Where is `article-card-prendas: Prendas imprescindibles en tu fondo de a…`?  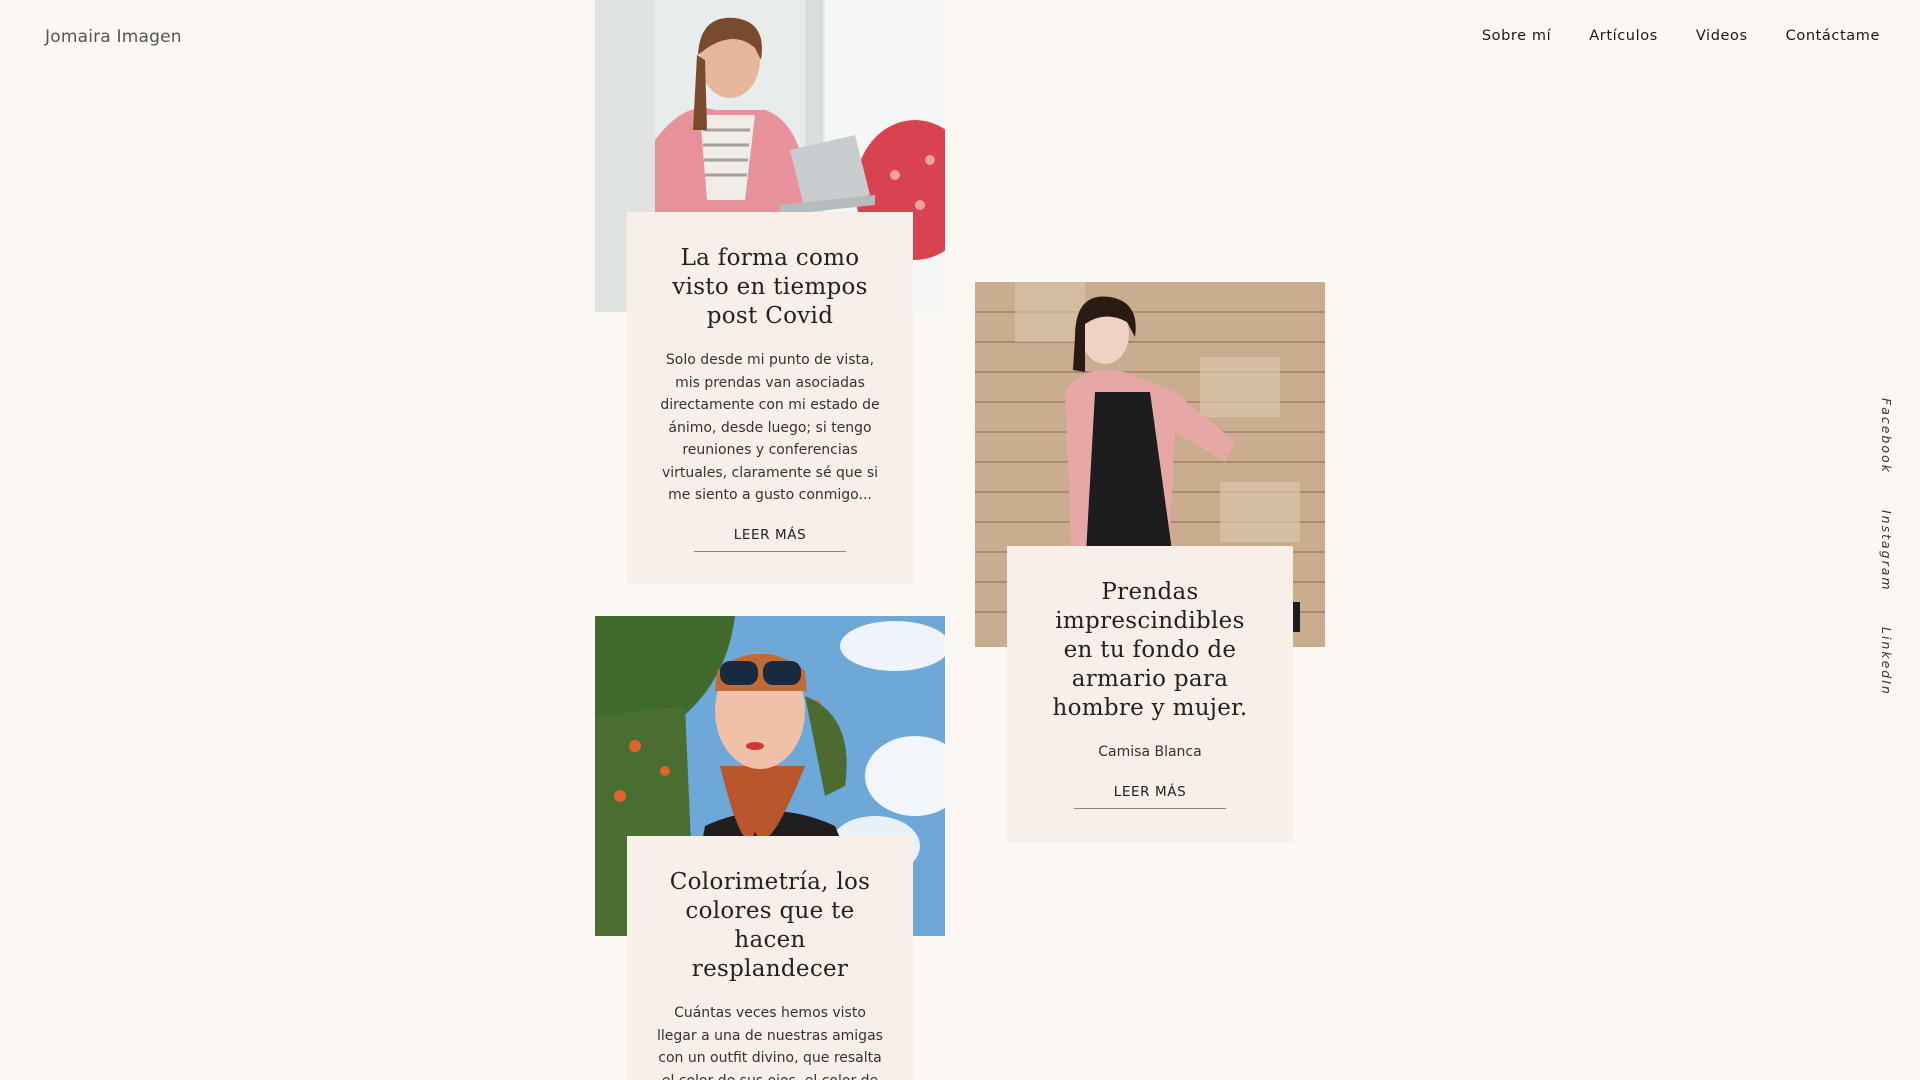
article-card-prendas: Prendas imprescindibles en tu fondo de a… is located at coordinates (1150, 694).